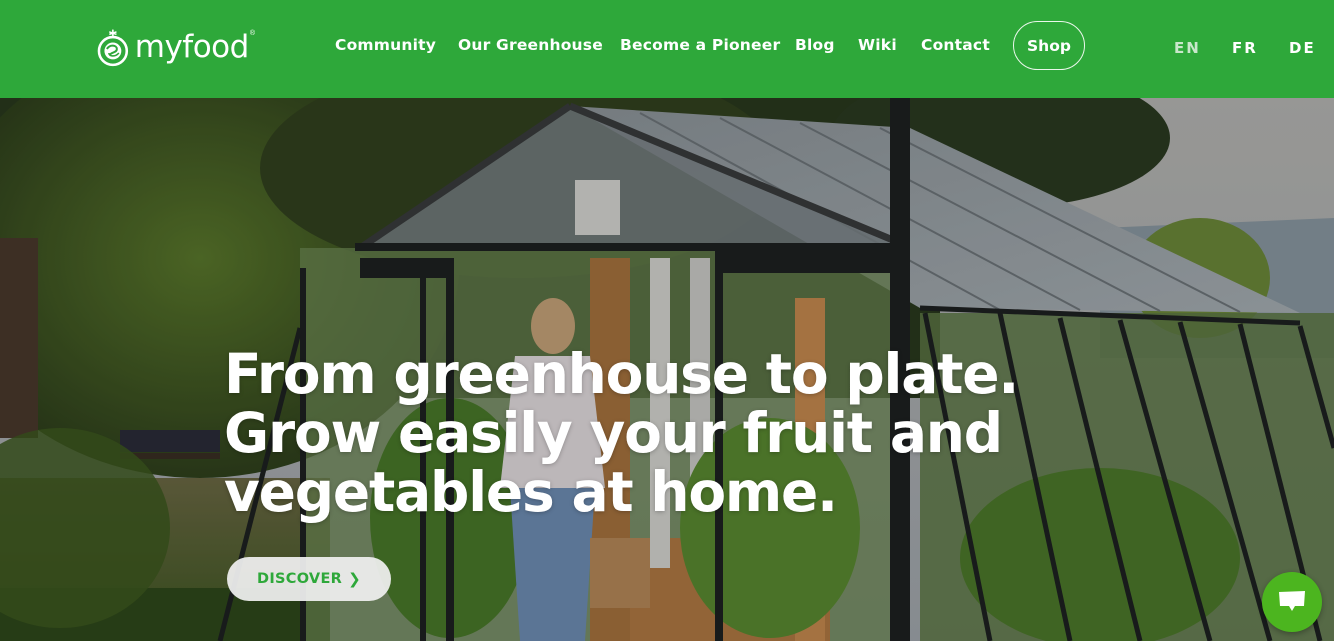 The width and height of the screenshot is (1334, 641). What do you see at coordinates (113, 48) in the screenshot?
I see `apple-leaf-logo-icon` at bounding box center [113, 48].